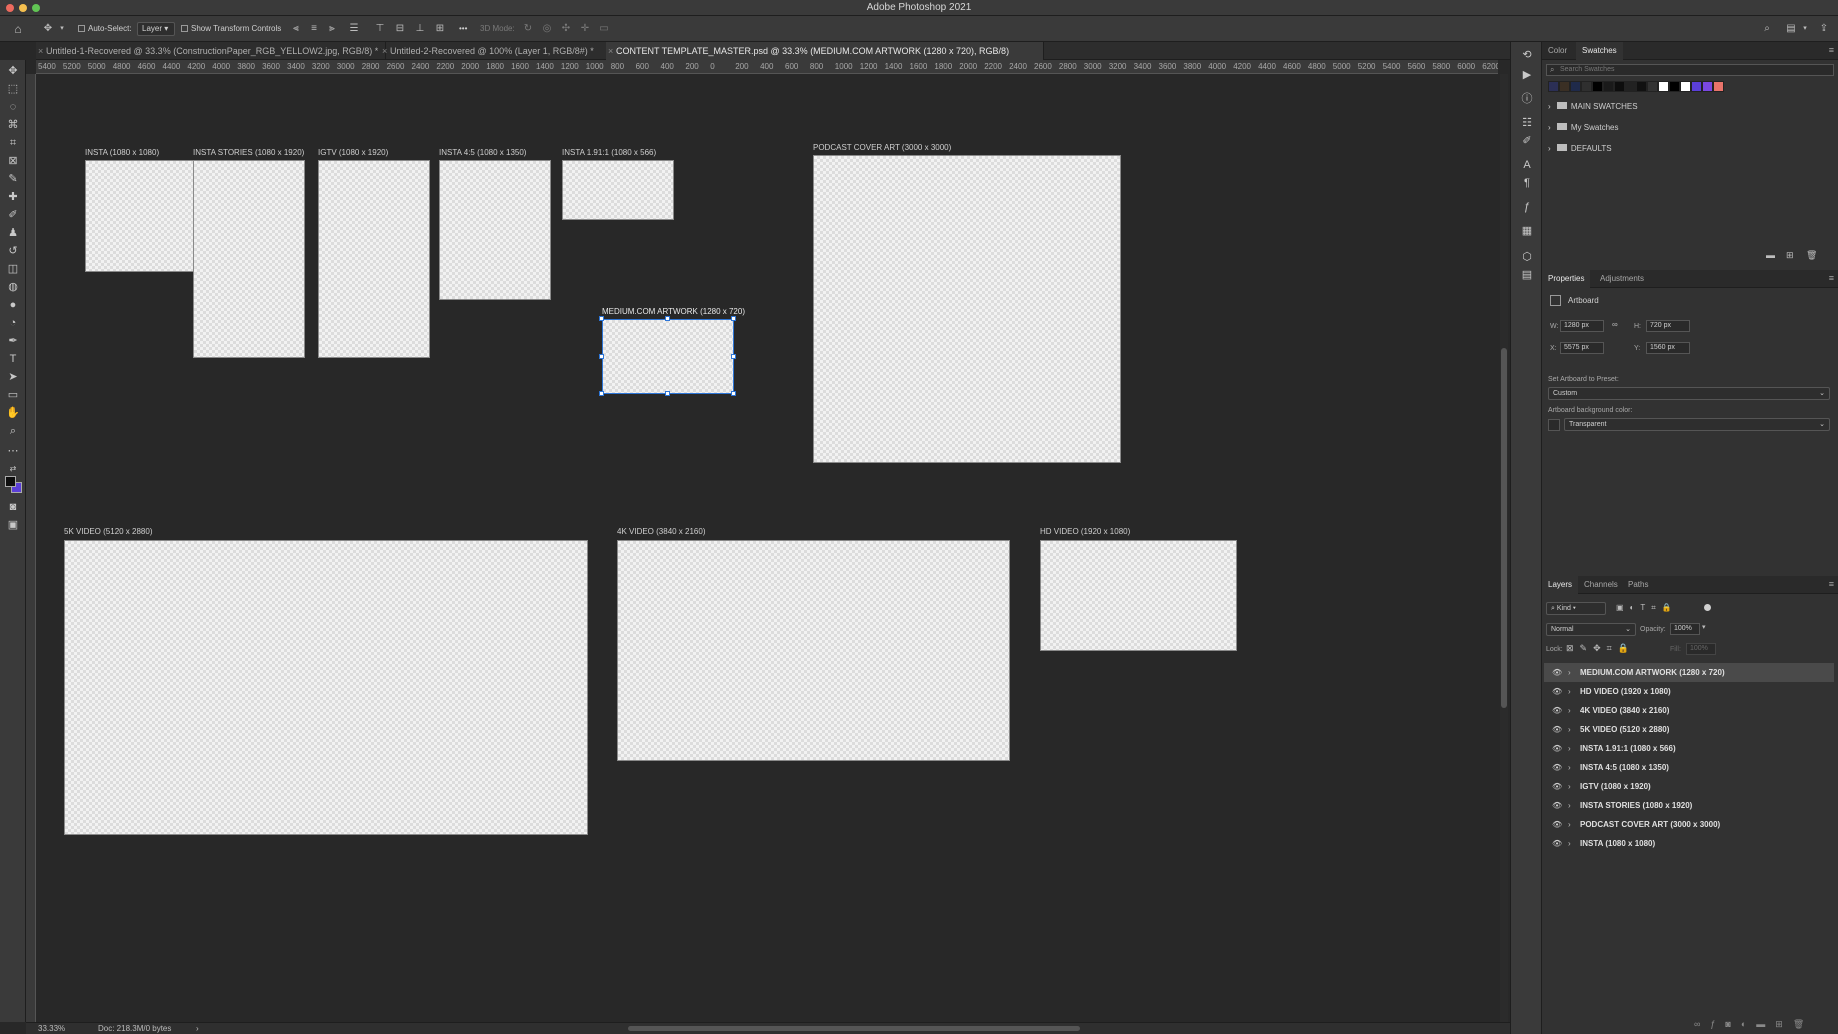  Describe the element at coordinates (13, 179) in the screenshot. I see `eyedropper-tool-icon: ✎` at that location.